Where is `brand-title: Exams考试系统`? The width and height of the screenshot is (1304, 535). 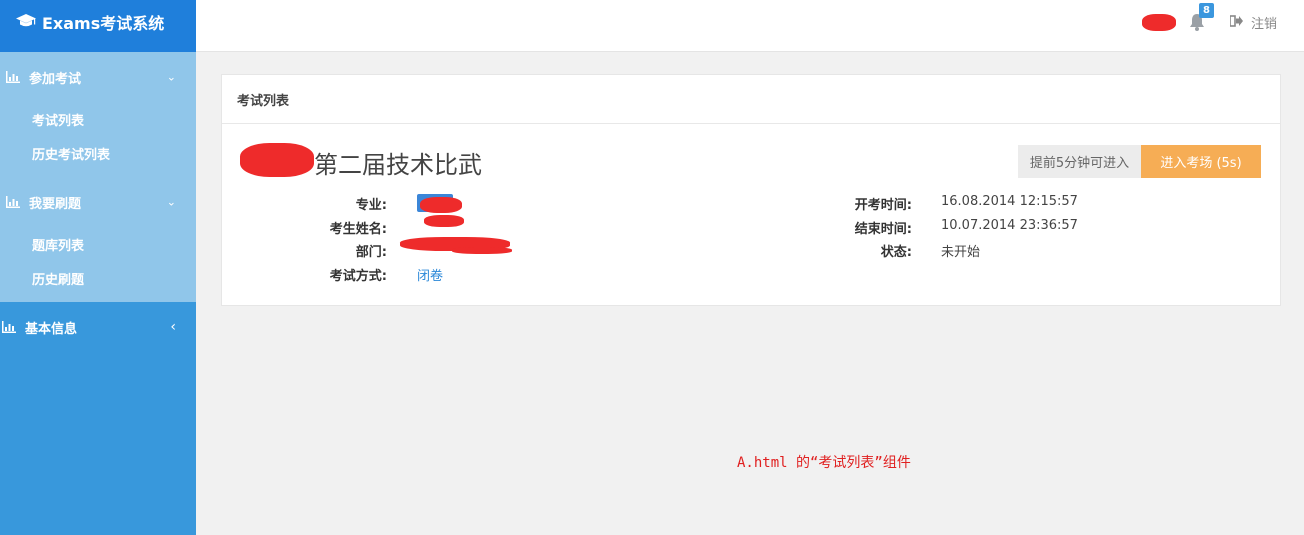
brand-title: Exams考试系统 is located at coordinates (103, 23).